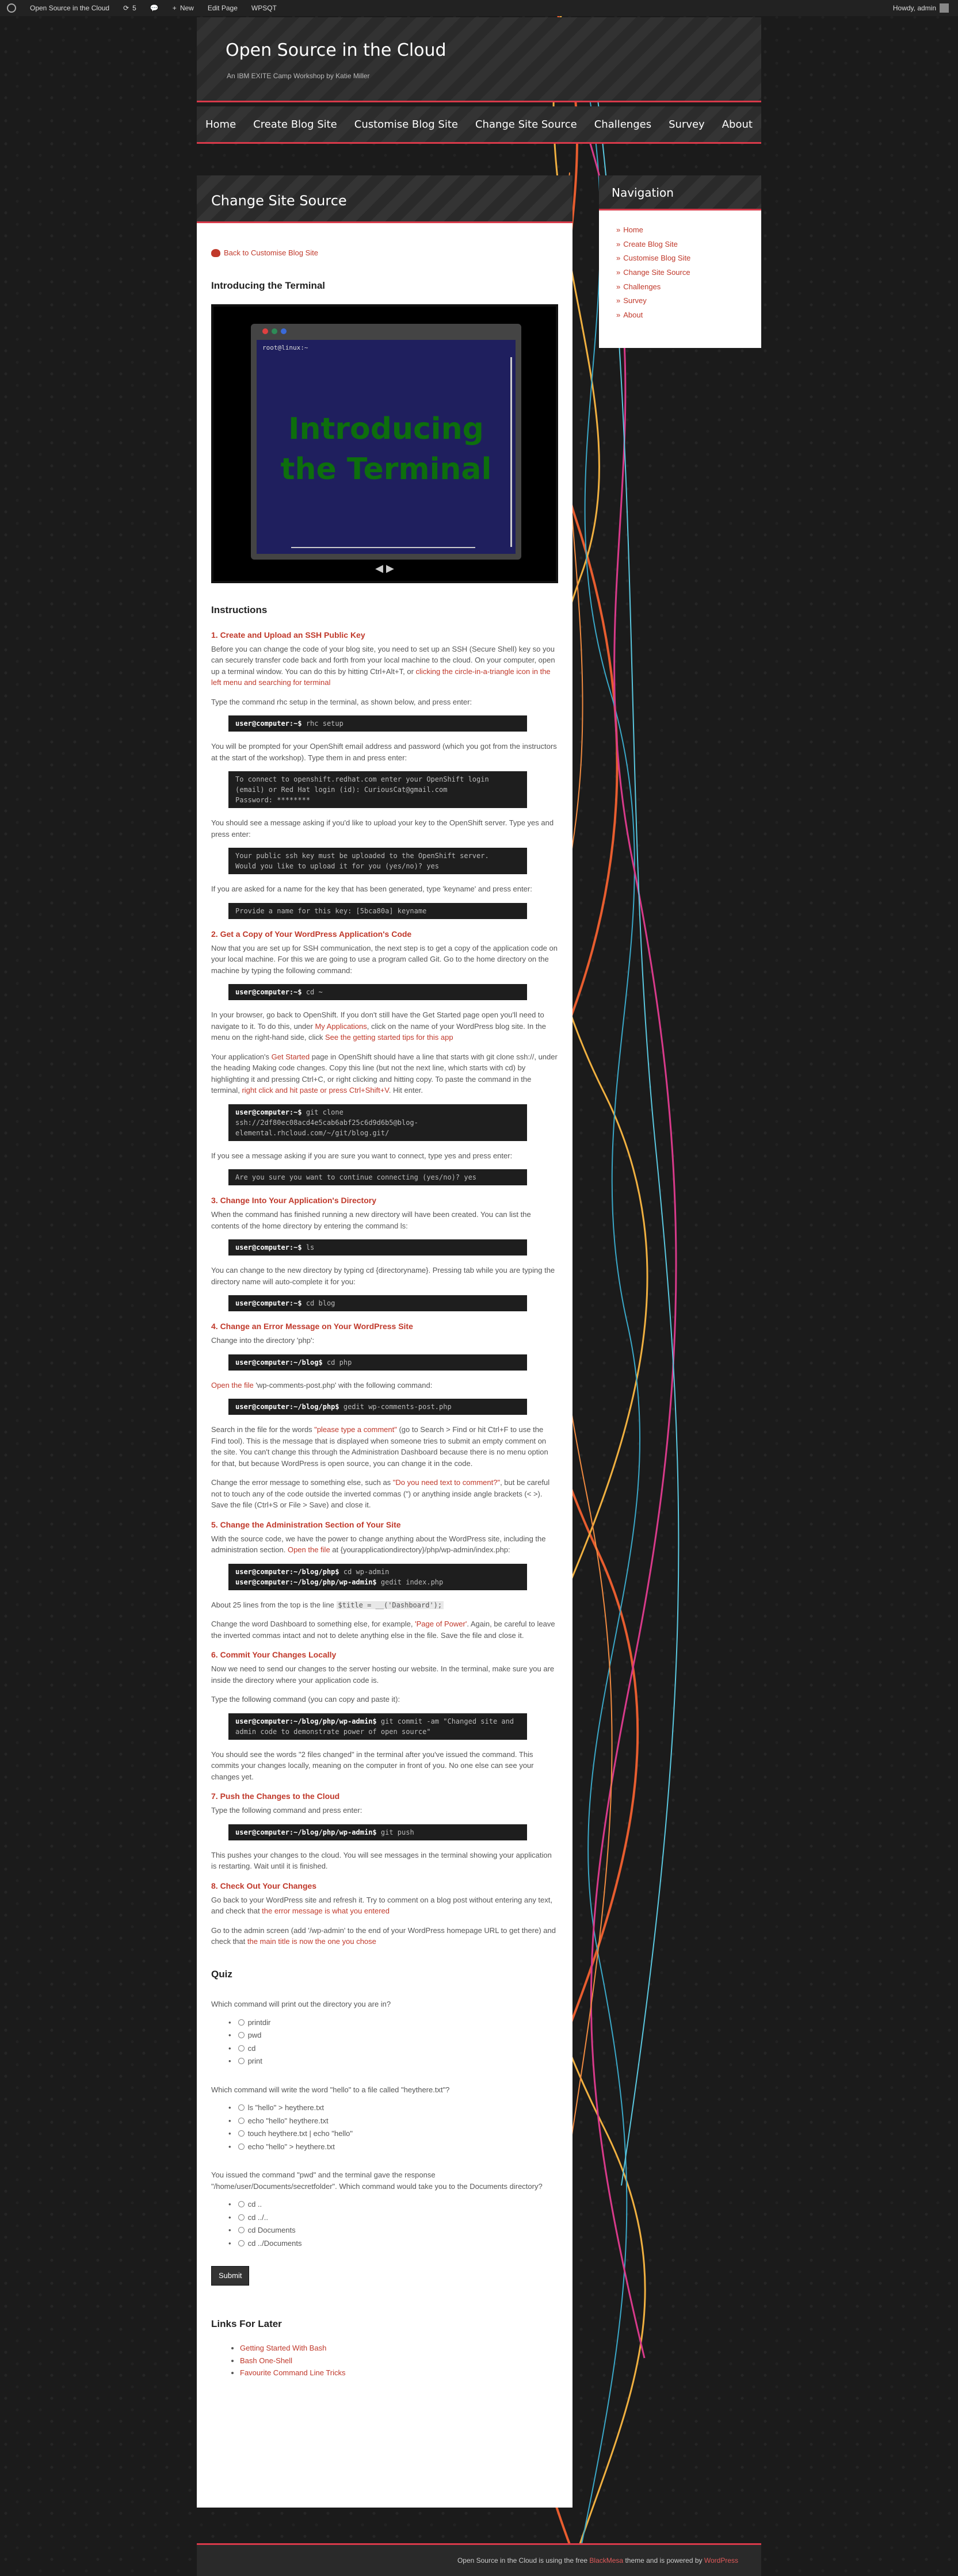 The width and height of the screenshot is (958, 2576). I want to click on sidebar-item-challenges: Challenges, so click(642, 286).